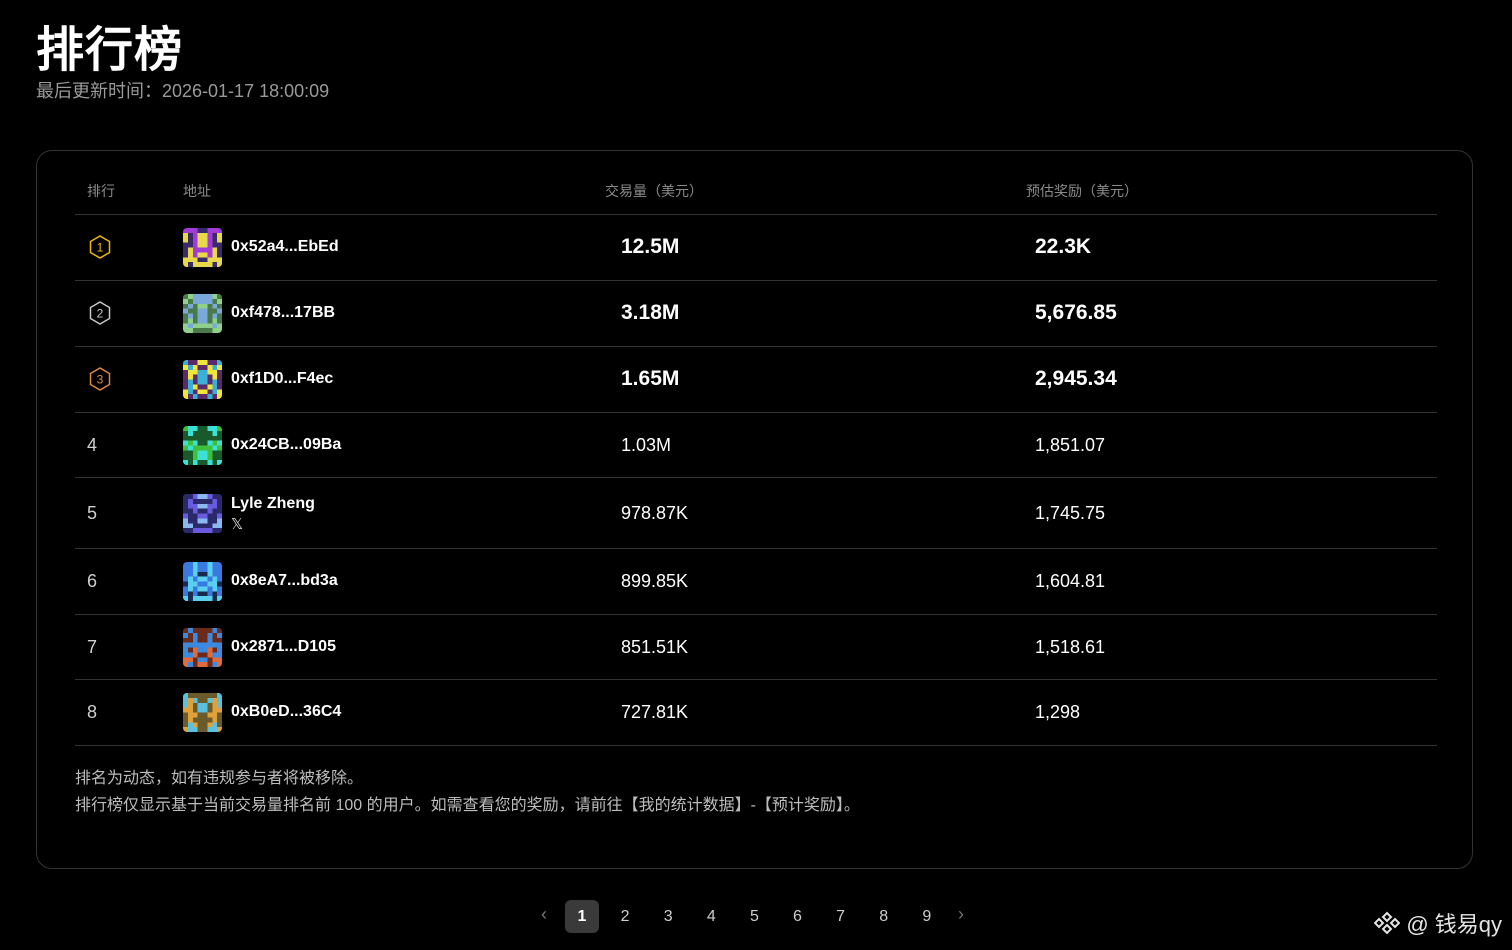 This screenshot has width=1512, height=950. I want to click on watermark: @ 钱易qy, so click(1438, 923).